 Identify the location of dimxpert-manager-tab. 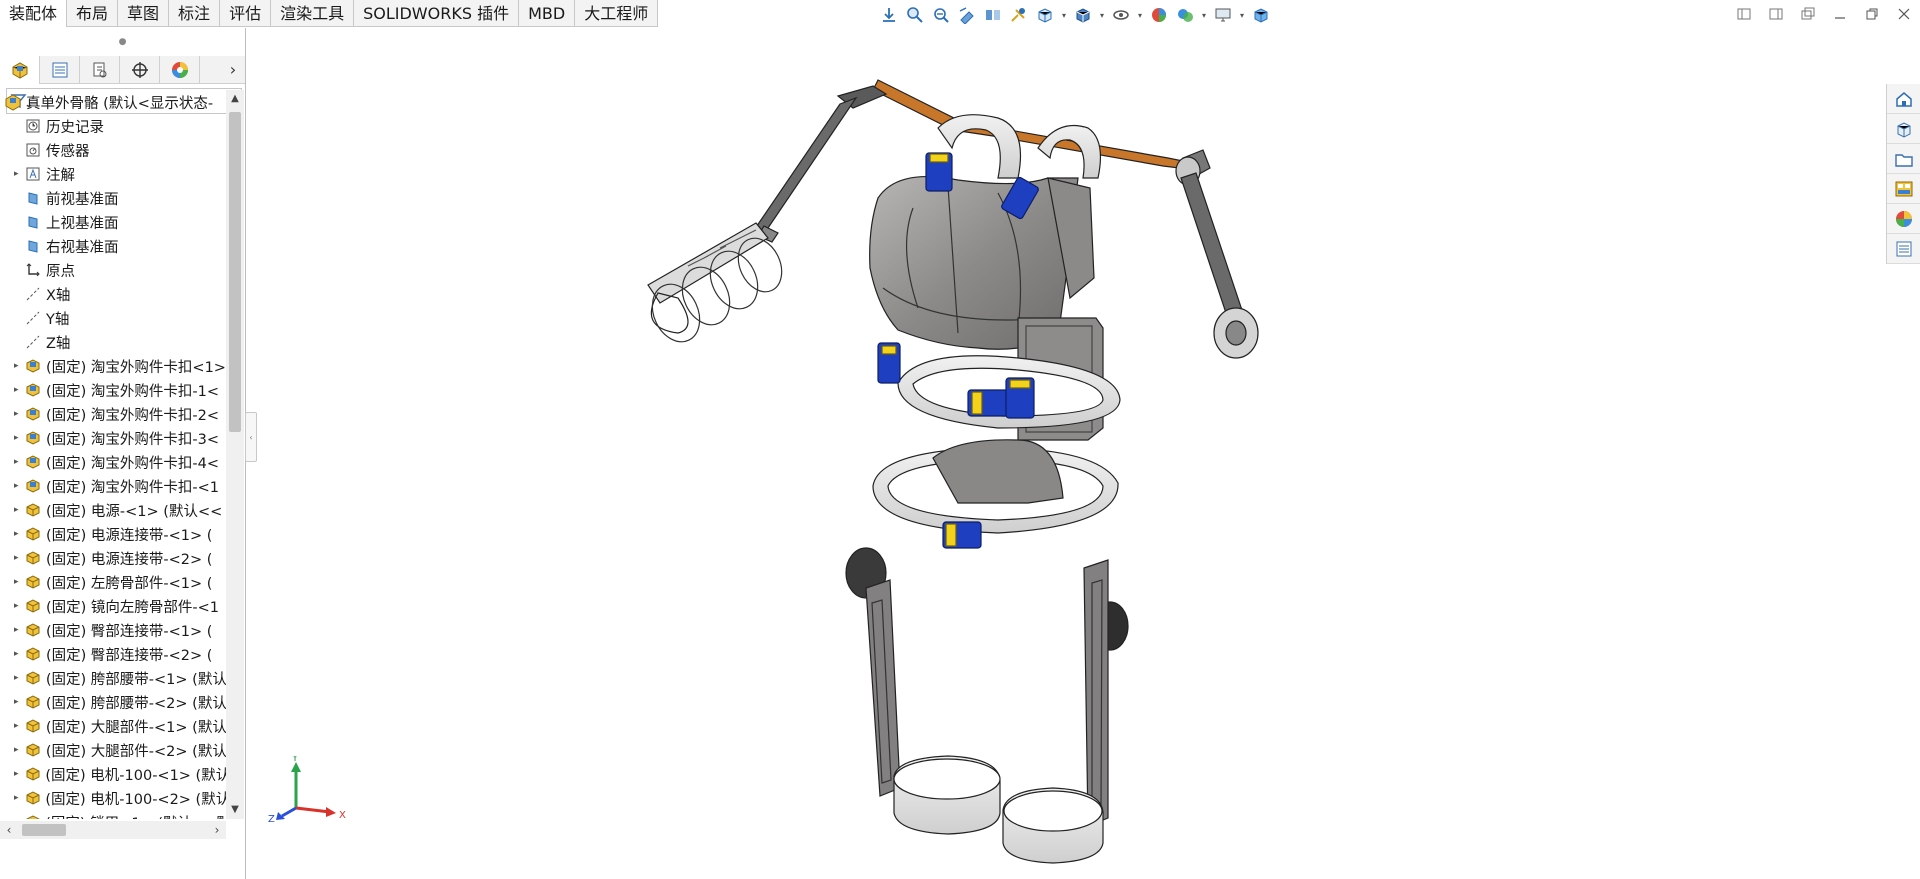
(140, 69).